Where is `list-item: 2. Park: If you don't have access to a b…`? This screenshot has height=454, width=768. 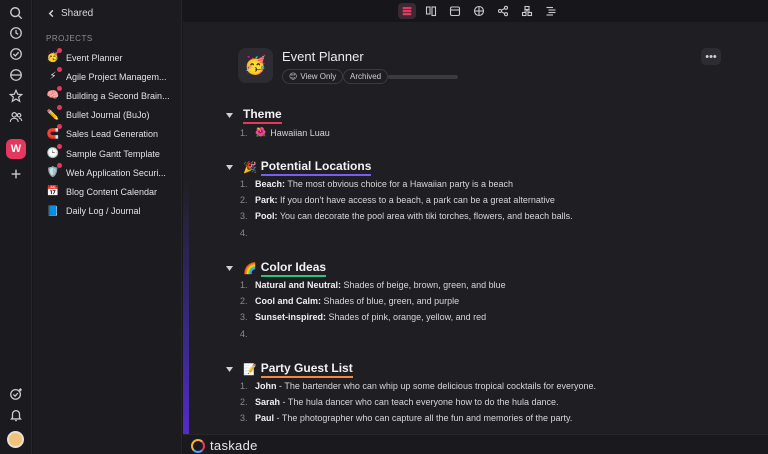 list-item: 2. Park: If you don't have access to a b… is located at coordinates (397, 200).